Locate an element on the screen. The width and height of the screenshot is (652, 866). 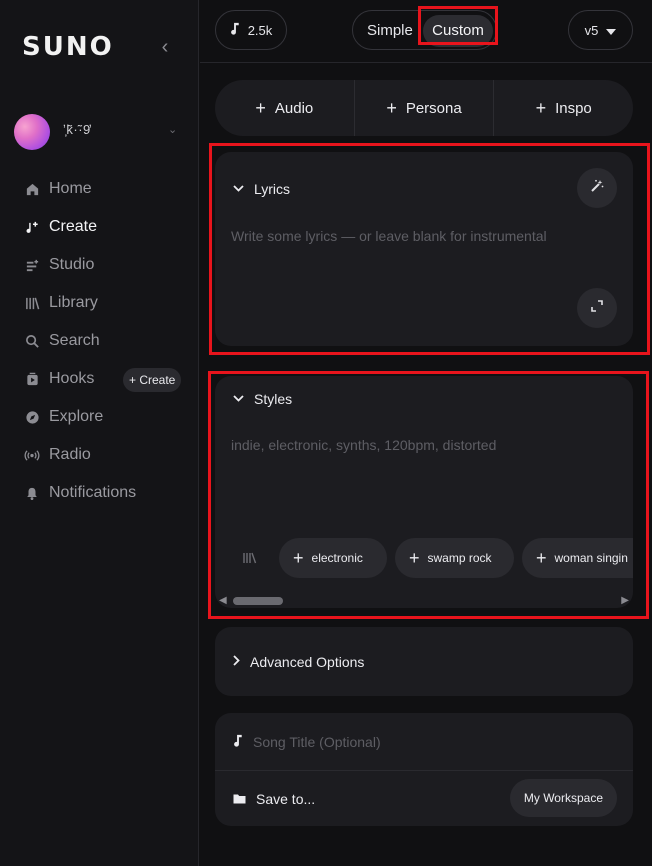
folder-icon is located at coordinates (239, 799).